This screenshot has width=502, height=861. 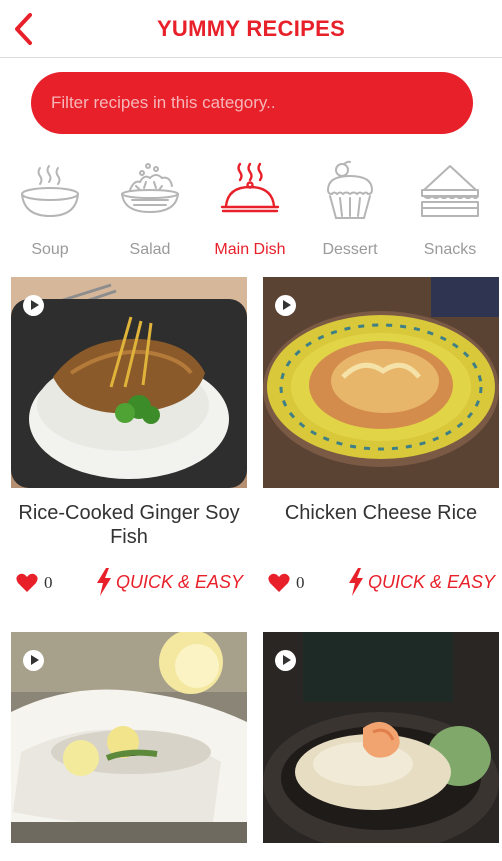 I want to click on soup-bowl-icon, so click(x=50, y=191).